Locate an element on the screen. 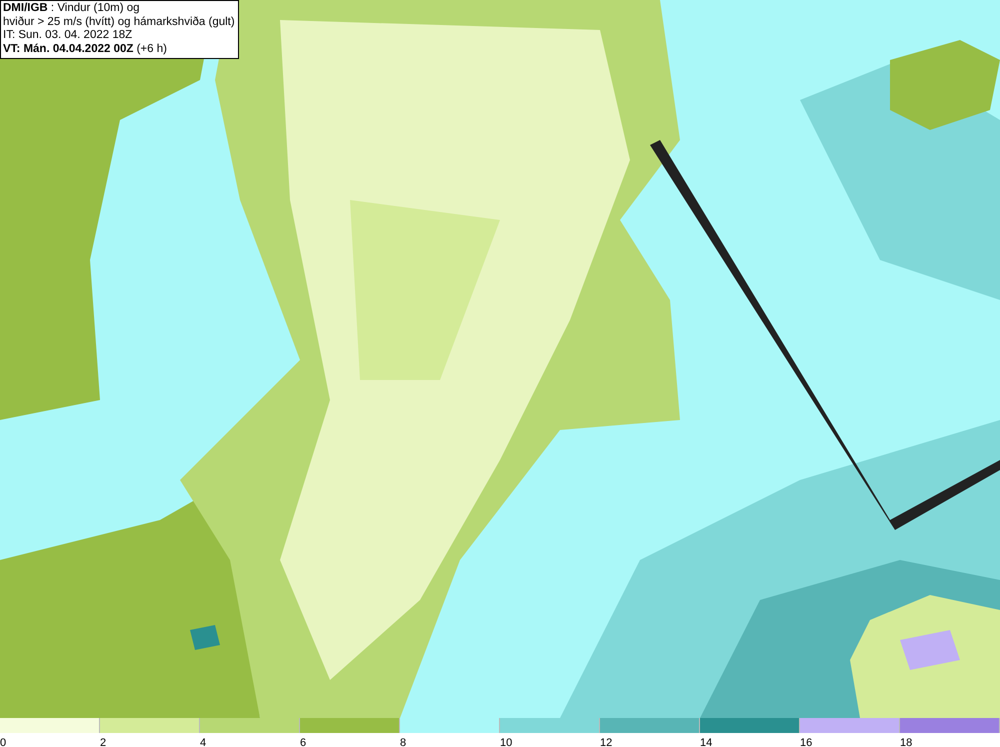  legend-label: 16 is located at coordinates (806, 742).